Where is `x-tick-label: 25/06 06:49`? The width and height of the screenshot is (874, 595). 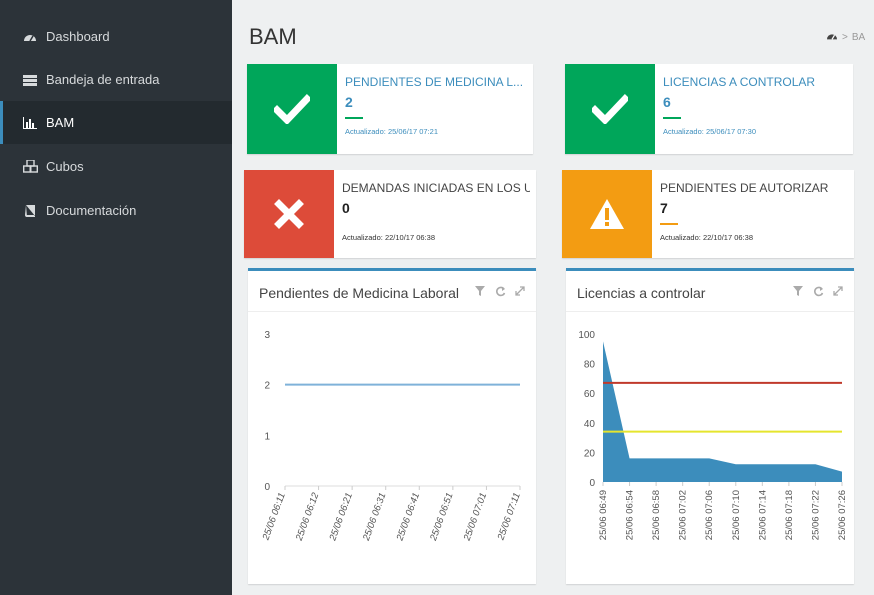 x-tick-label: 25/06 06:49 is located at coordinates (603, 515).